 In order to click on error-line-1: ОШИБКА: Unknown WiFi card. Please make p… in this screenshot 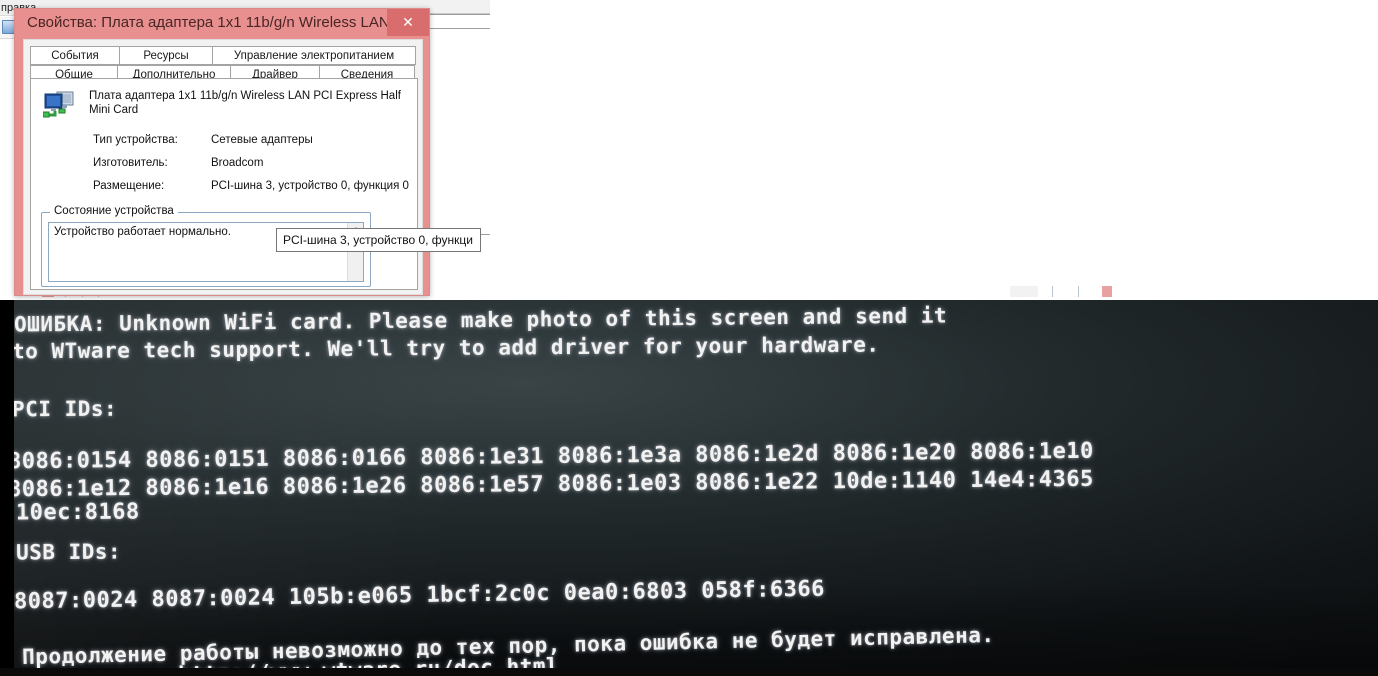, I will do `click(480, 320)`.